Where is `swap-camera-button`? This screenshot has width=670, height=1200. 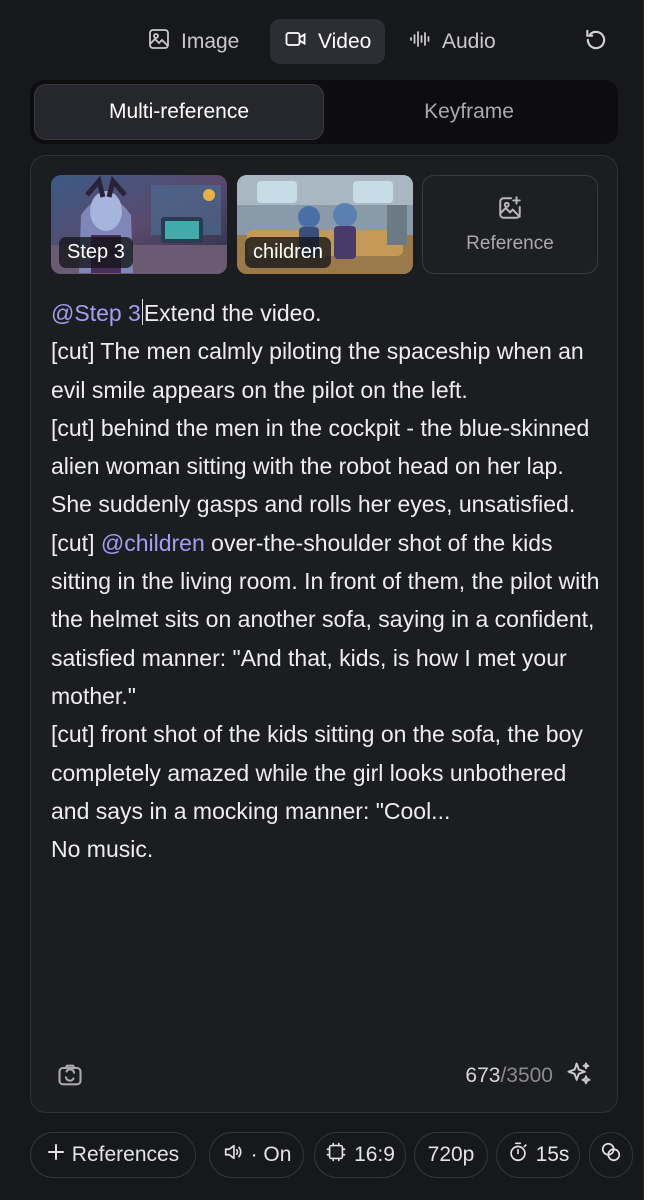 swap-camera-button is located at coordinates (71, 1076).